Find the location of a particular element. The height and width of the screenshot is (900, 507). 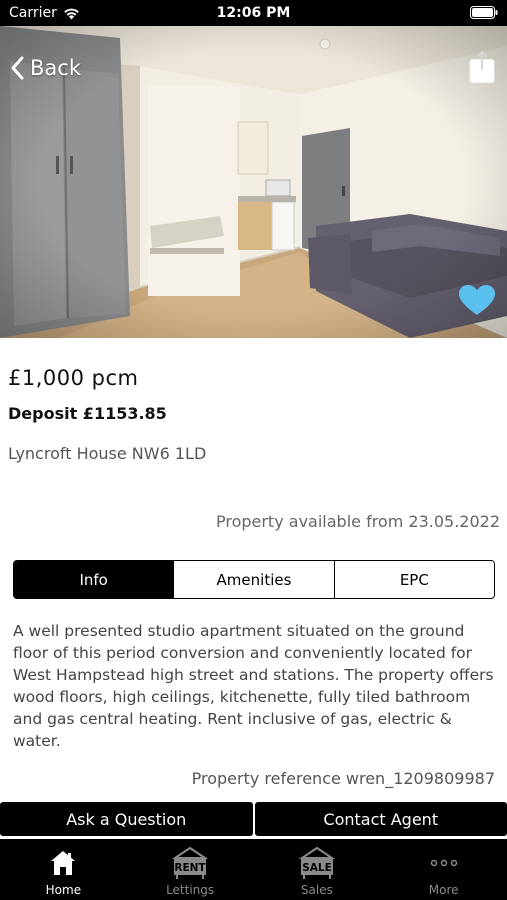

tab-bar-label: More is located at coordinates (443, 890).